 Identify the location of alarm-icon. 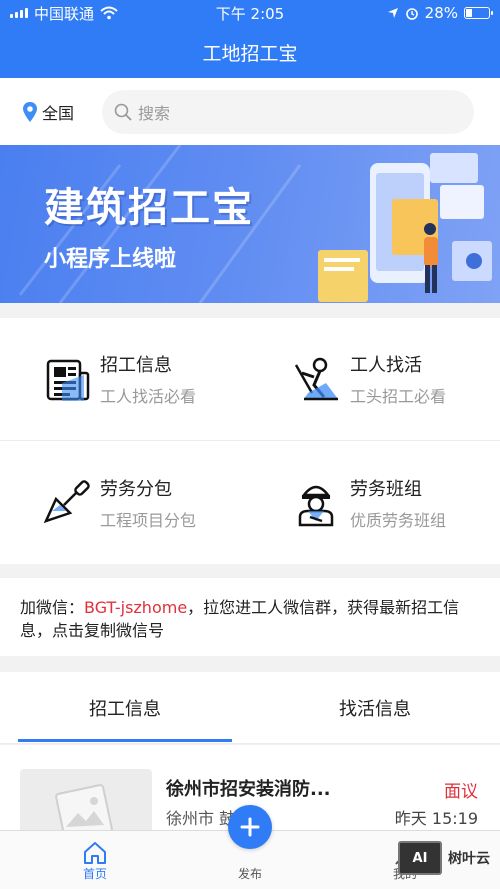
(411, 14).